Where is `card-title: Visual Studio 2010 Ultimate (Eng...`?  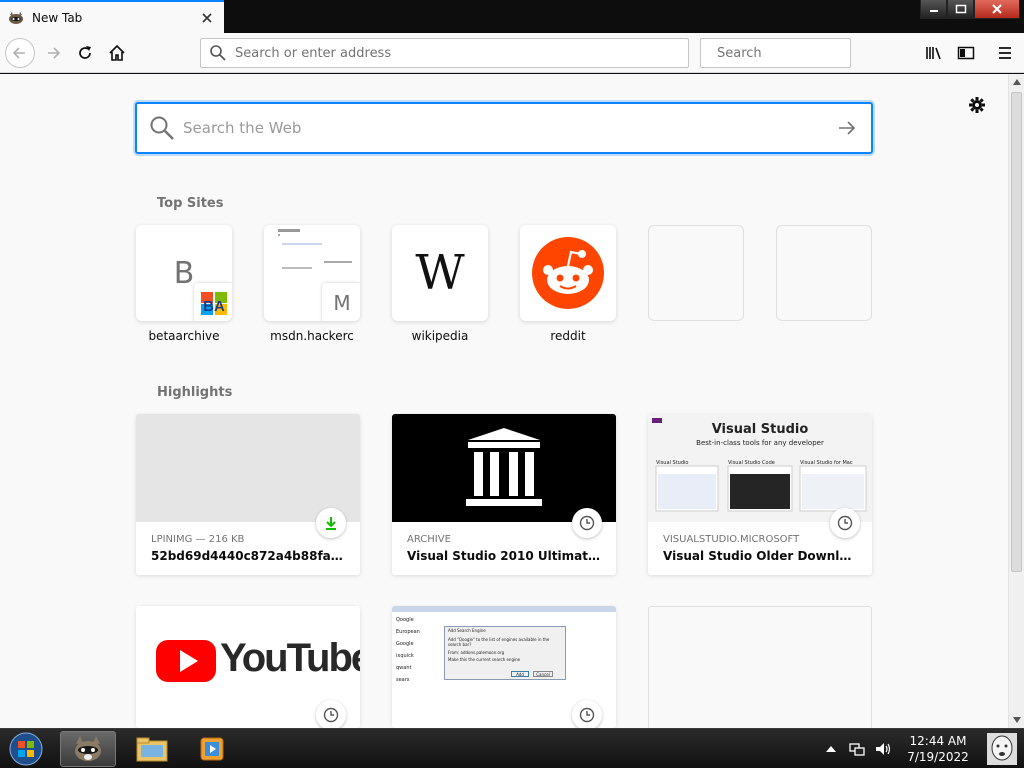
card-title: Visual Studio 2010 Ultimate (Eng... is located at coordinates (504, 556).